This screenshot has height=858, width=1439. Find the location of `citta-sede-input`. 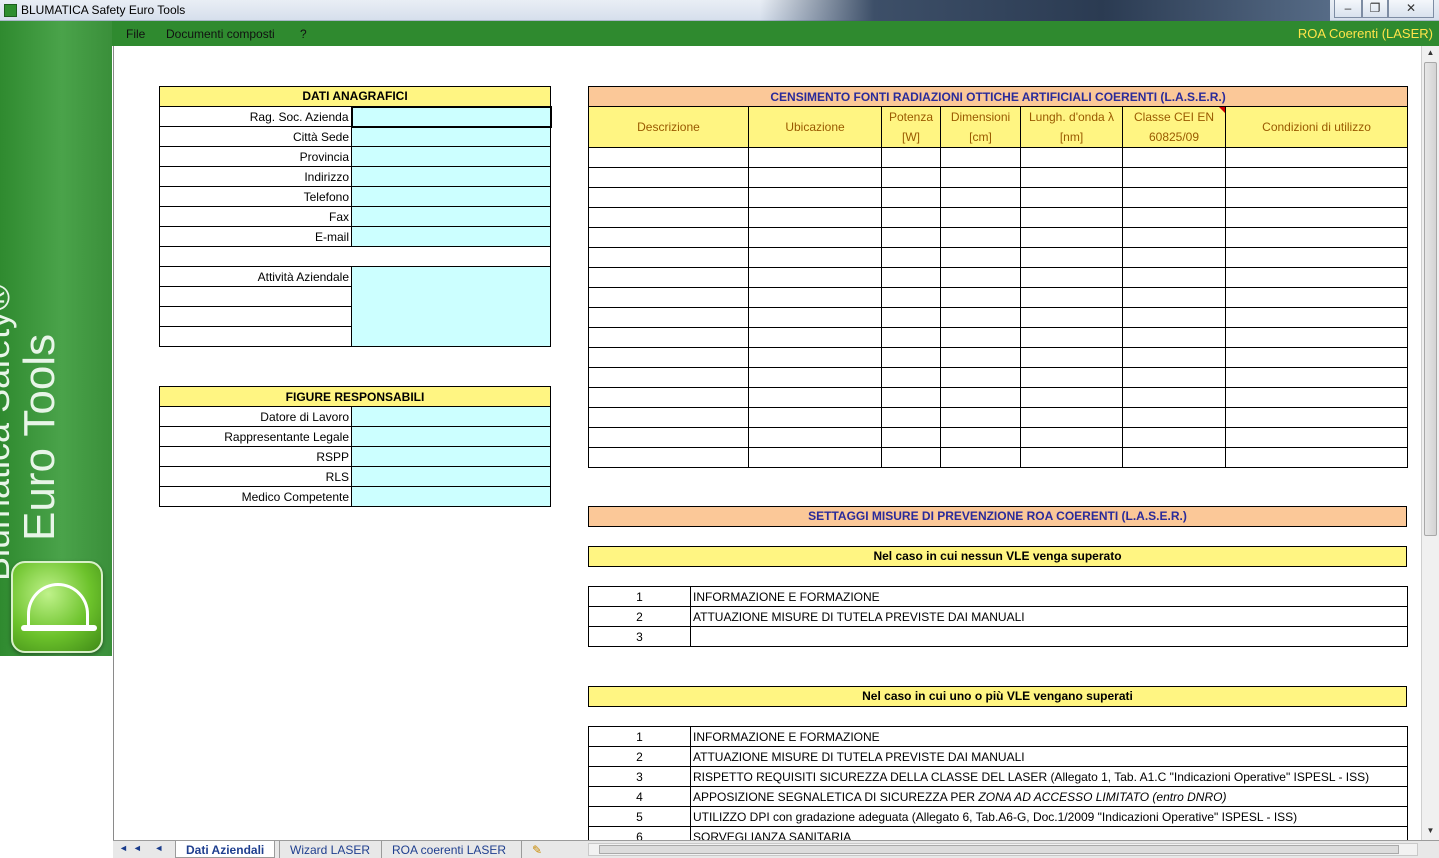

citta-sede-input is located at coordinates (451, 136).